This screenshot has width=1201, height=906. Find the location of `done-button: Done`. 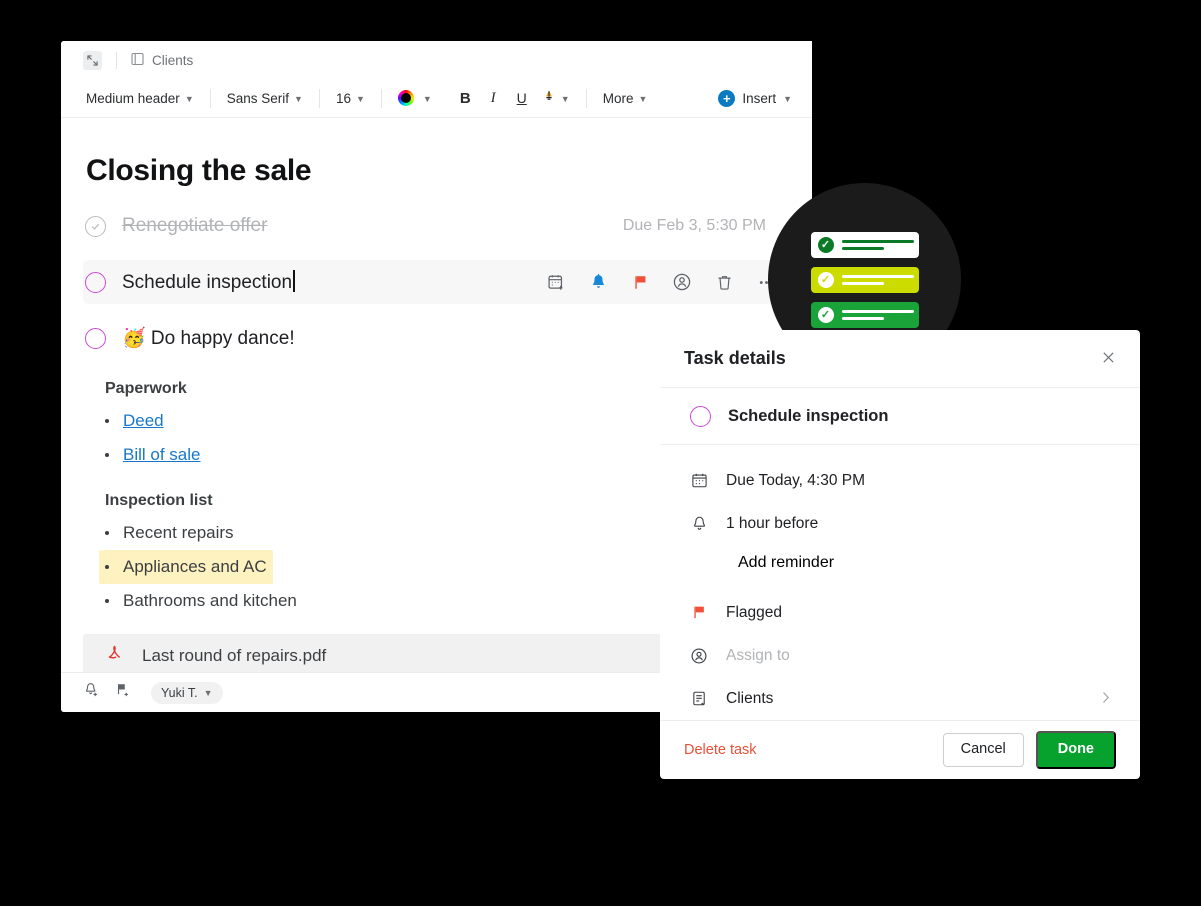

done-button: Done is located at coordinates (1075, 750).